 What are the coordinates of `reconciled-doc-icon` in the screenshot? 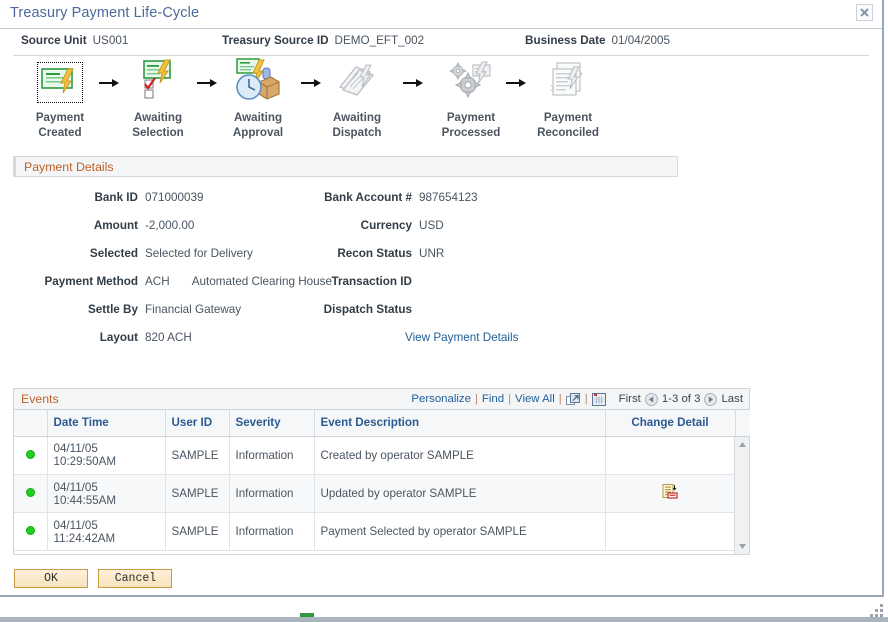 It's located at (568, 82).